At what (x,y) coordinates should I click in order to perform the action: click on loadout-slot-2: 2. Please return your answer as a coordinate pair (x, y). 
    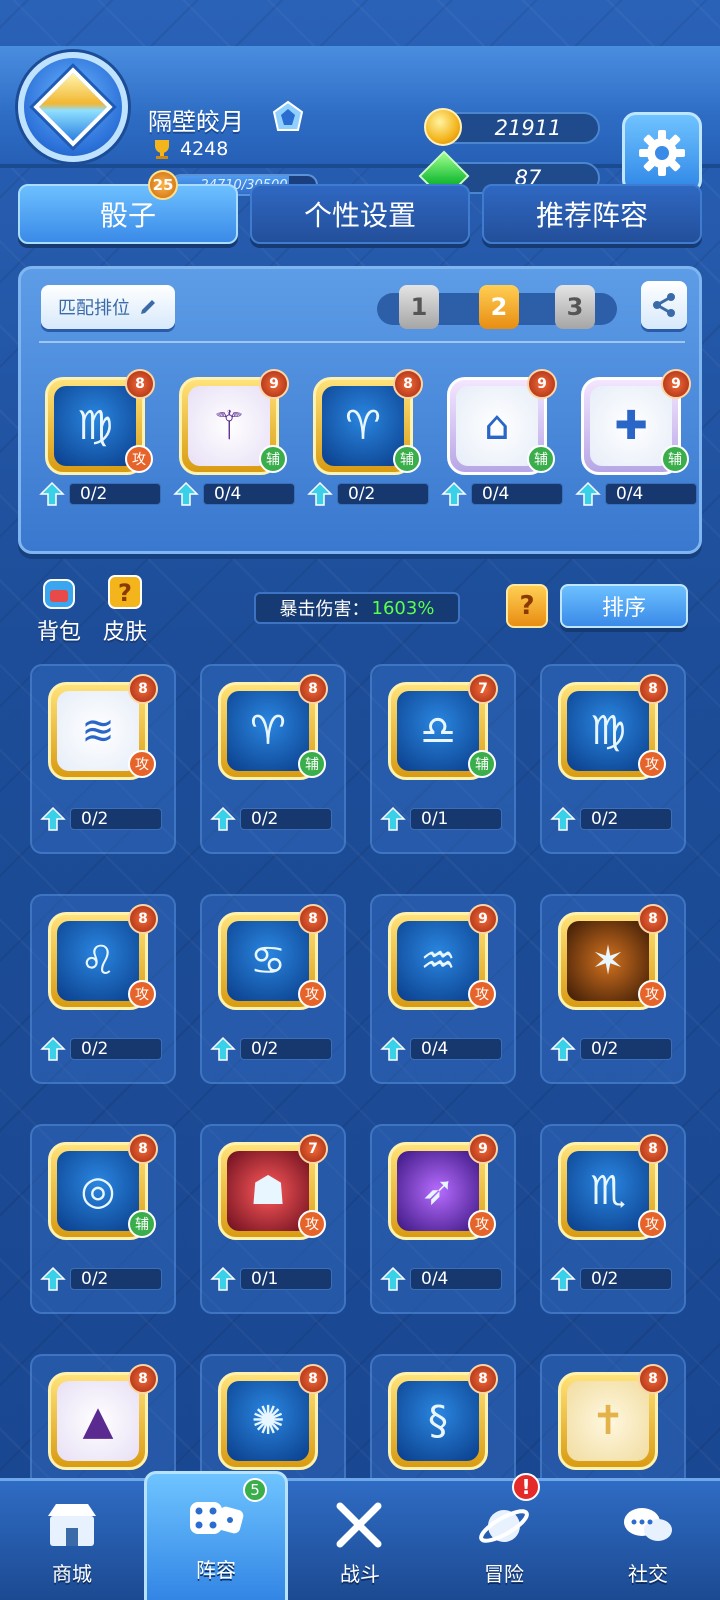
    Looking at the image, I should click on (499, 307).